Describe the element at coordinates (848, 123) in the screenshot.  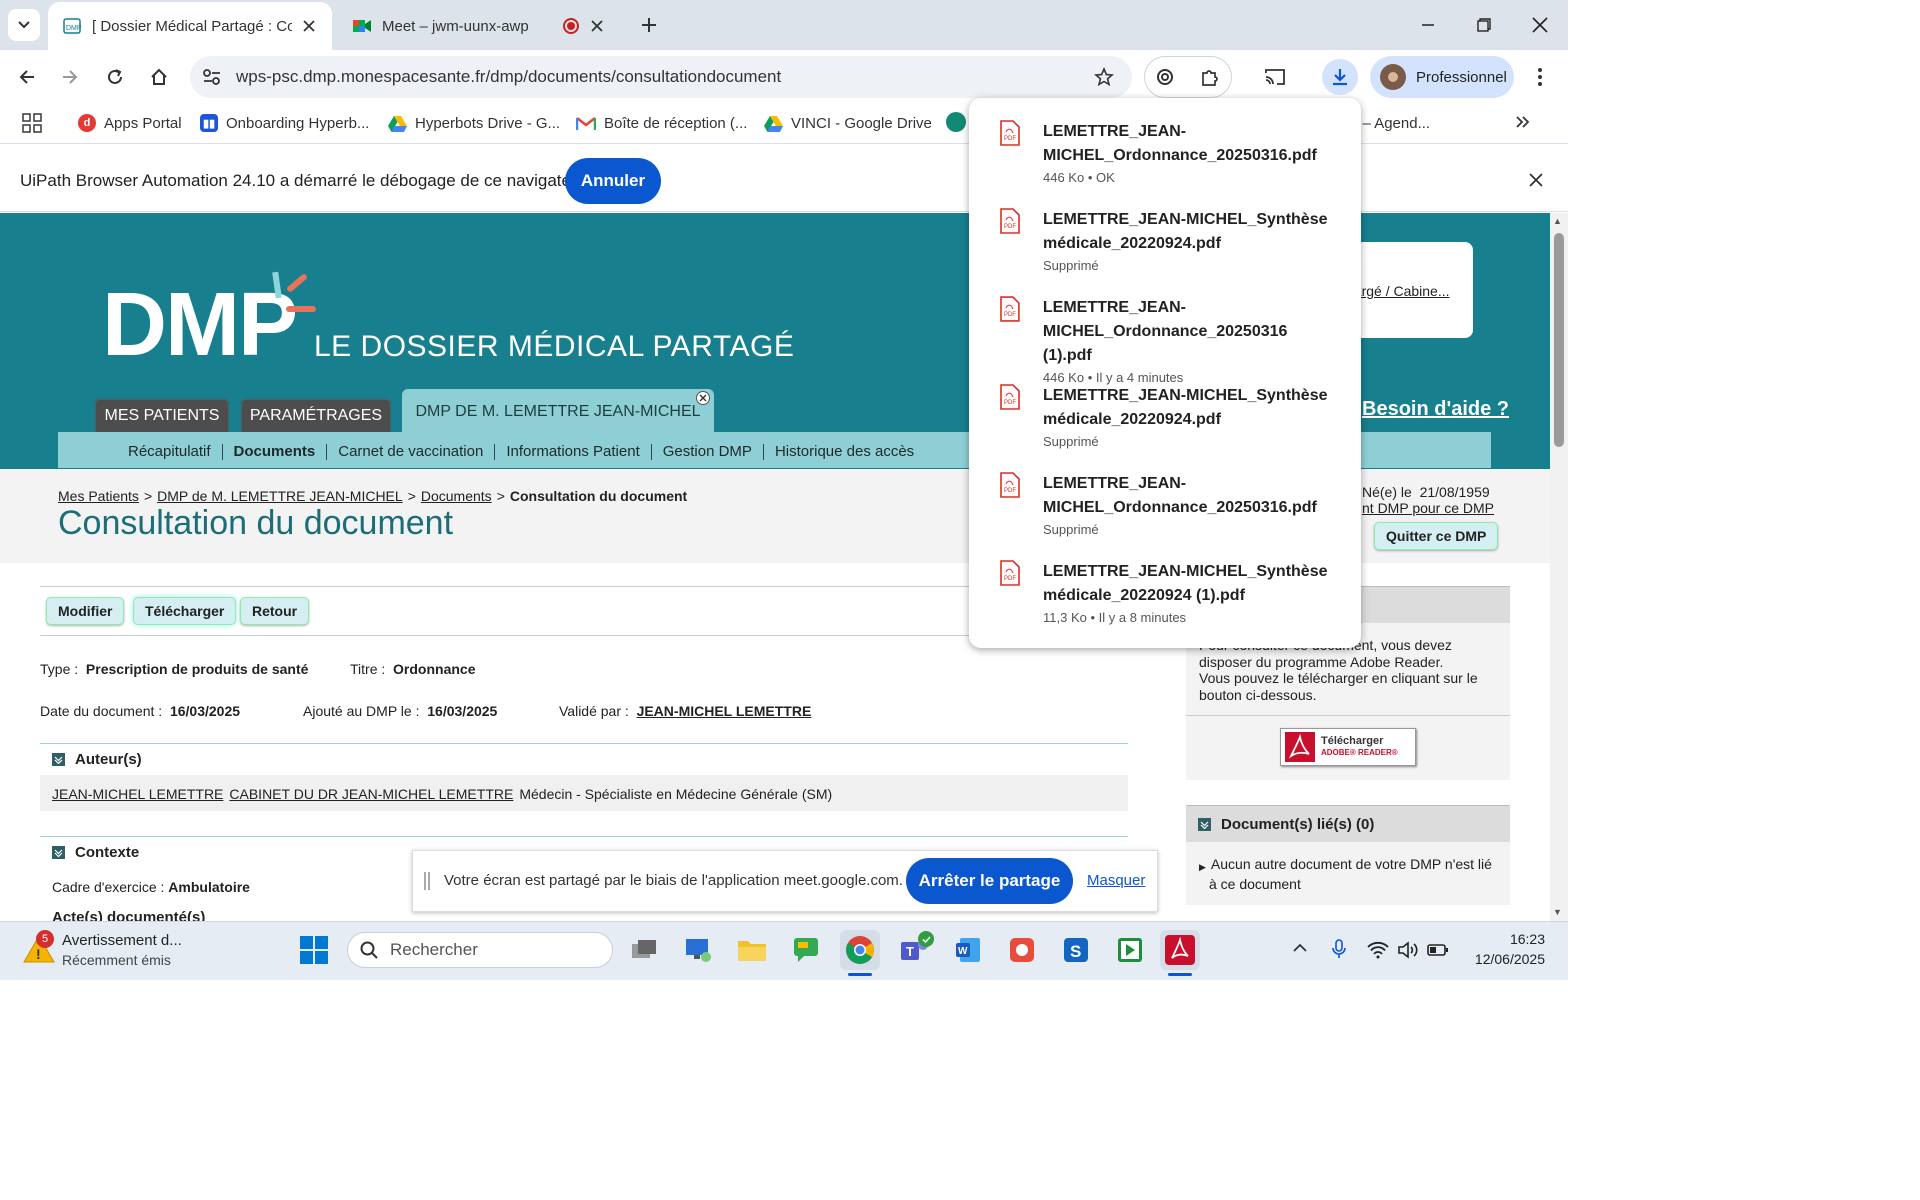
I see `bookmark-vinci-drive: VINCI - Google Drive` at that location.